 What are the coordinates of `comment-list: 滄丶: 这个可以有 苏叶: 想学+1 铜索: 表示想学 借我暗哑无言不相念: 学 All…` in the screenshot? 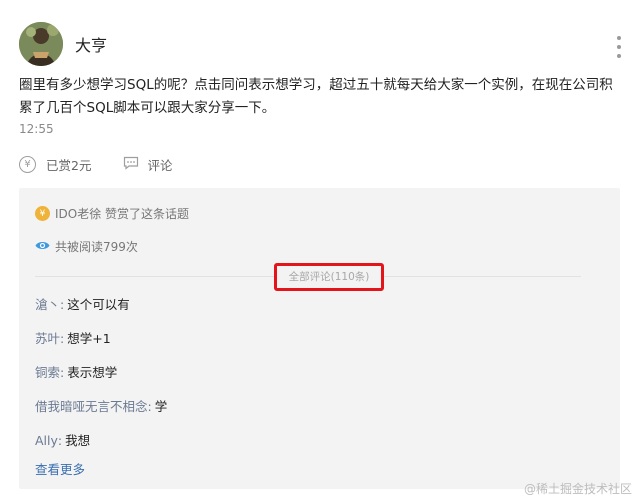 It's located at (101, 381).